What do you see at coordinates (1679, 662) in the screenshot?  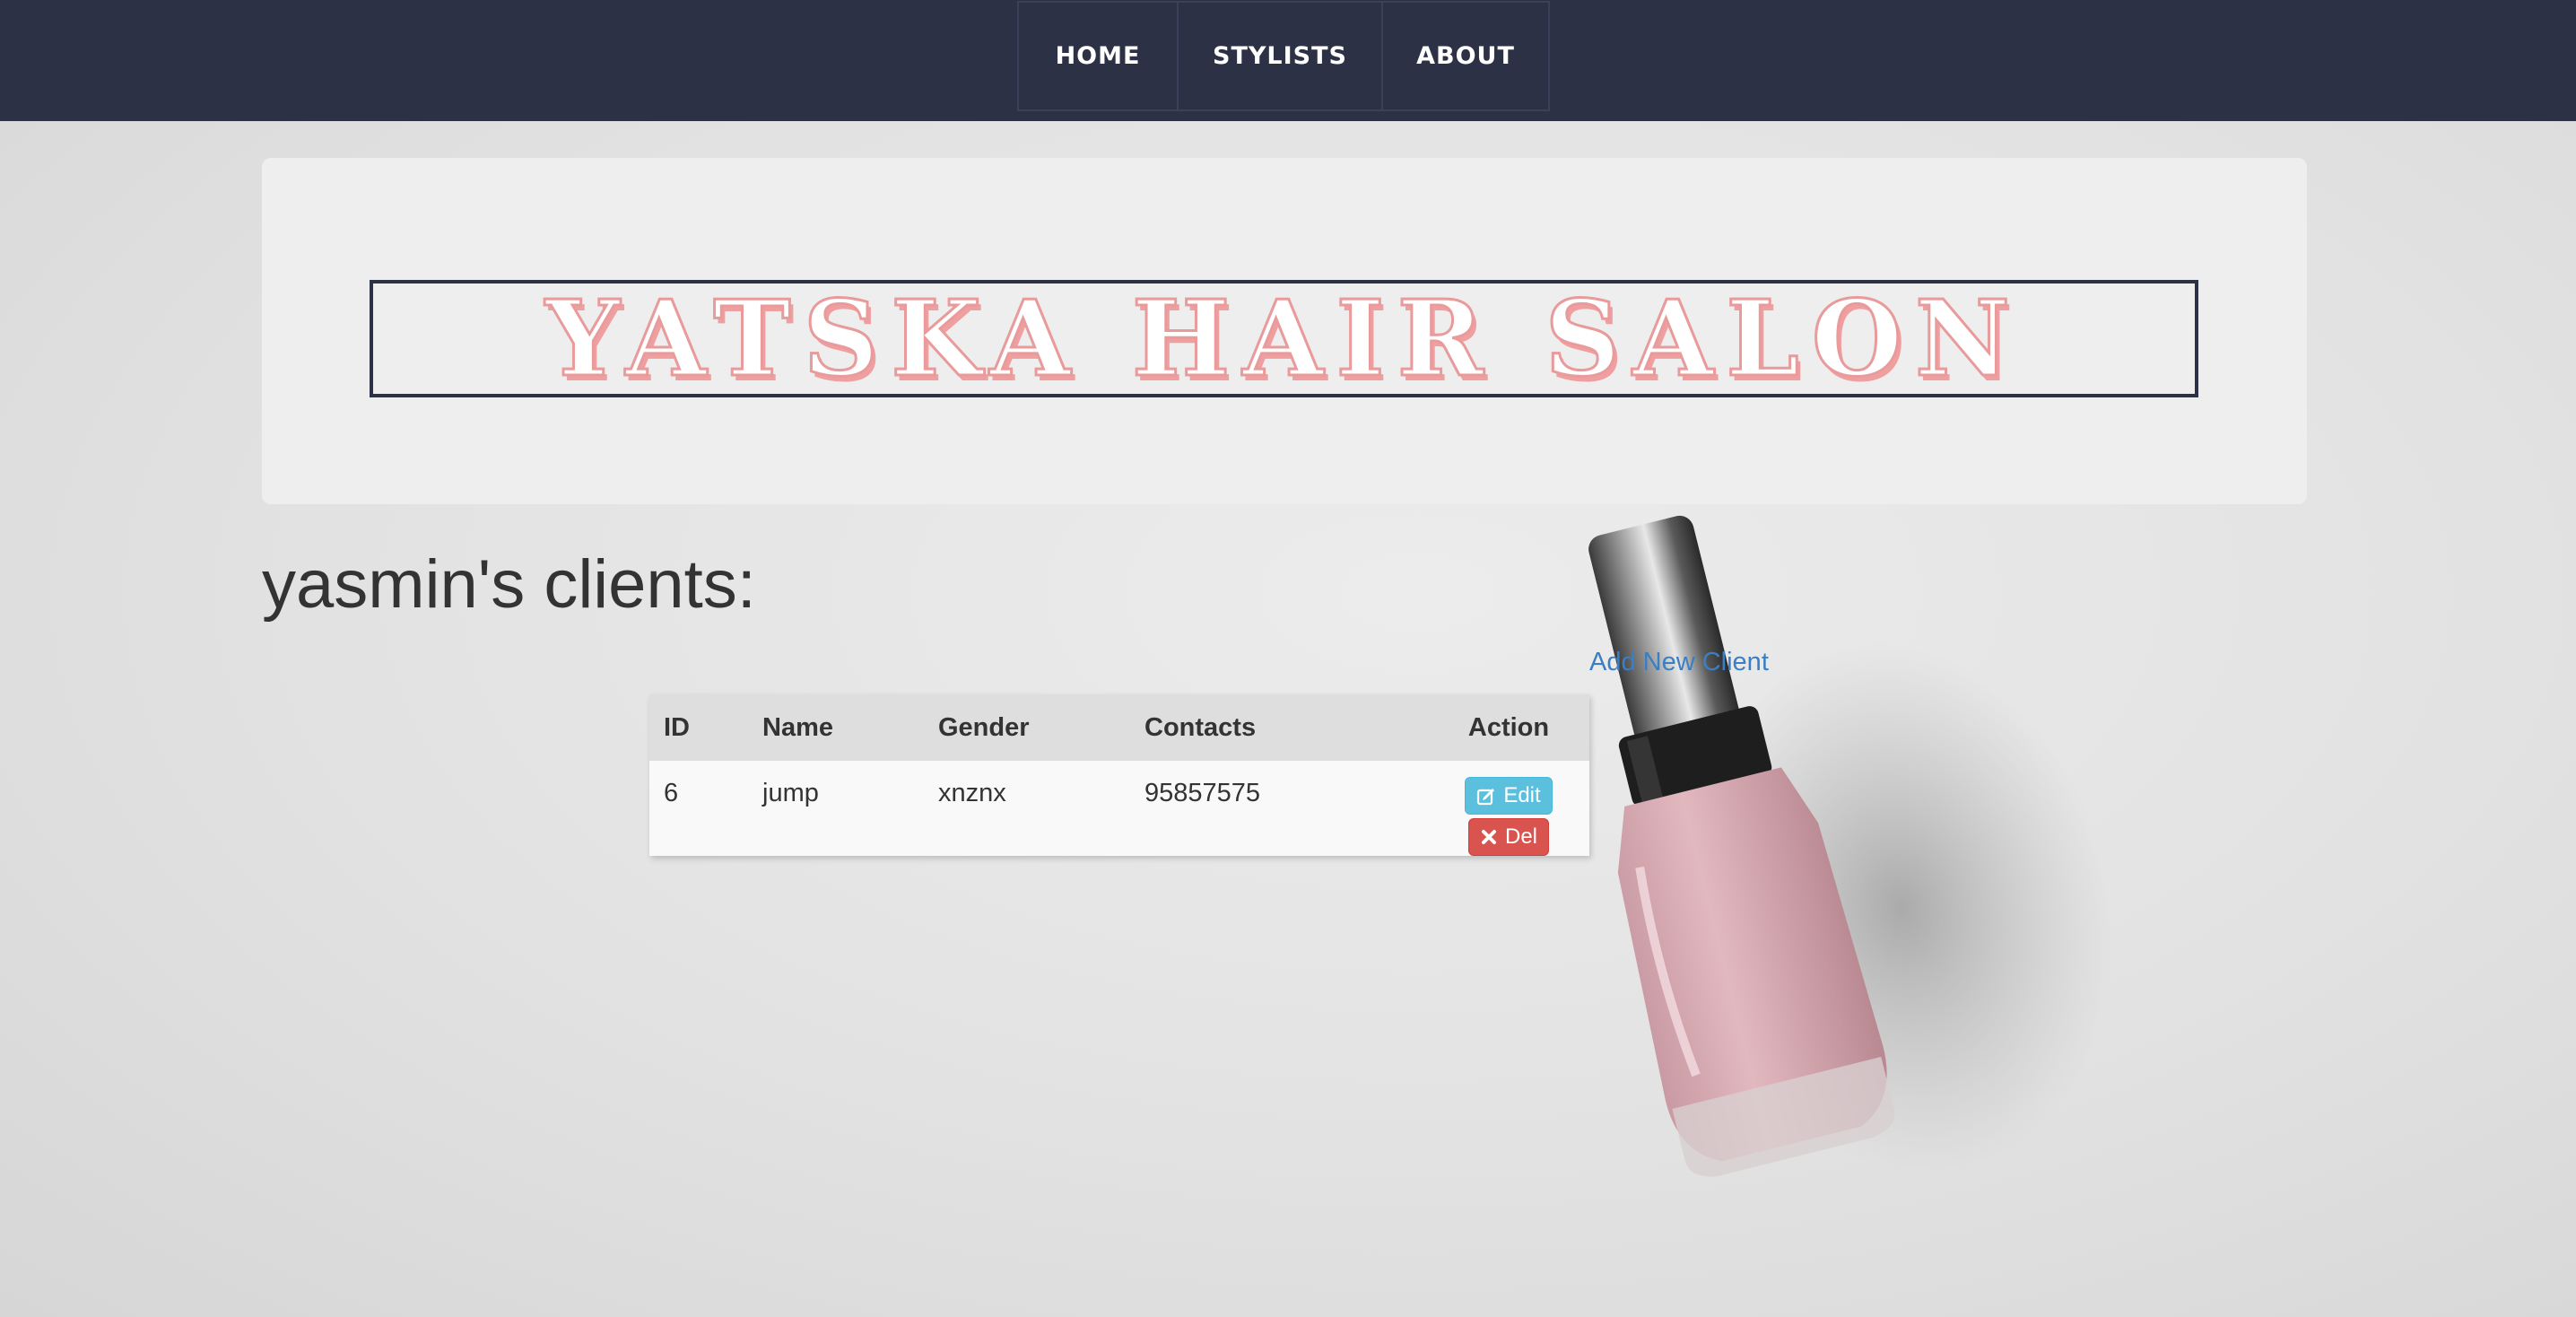 I see `add-client-link: Add New Client` at bounding box center [1679, 662].